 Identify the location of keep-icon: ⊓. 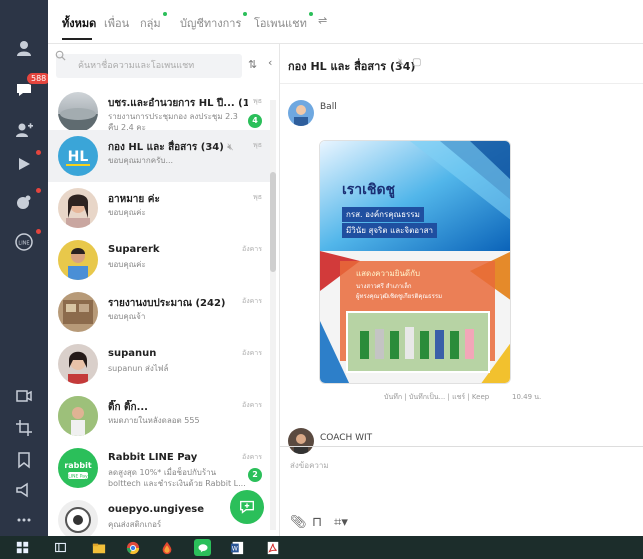
(317, 522).